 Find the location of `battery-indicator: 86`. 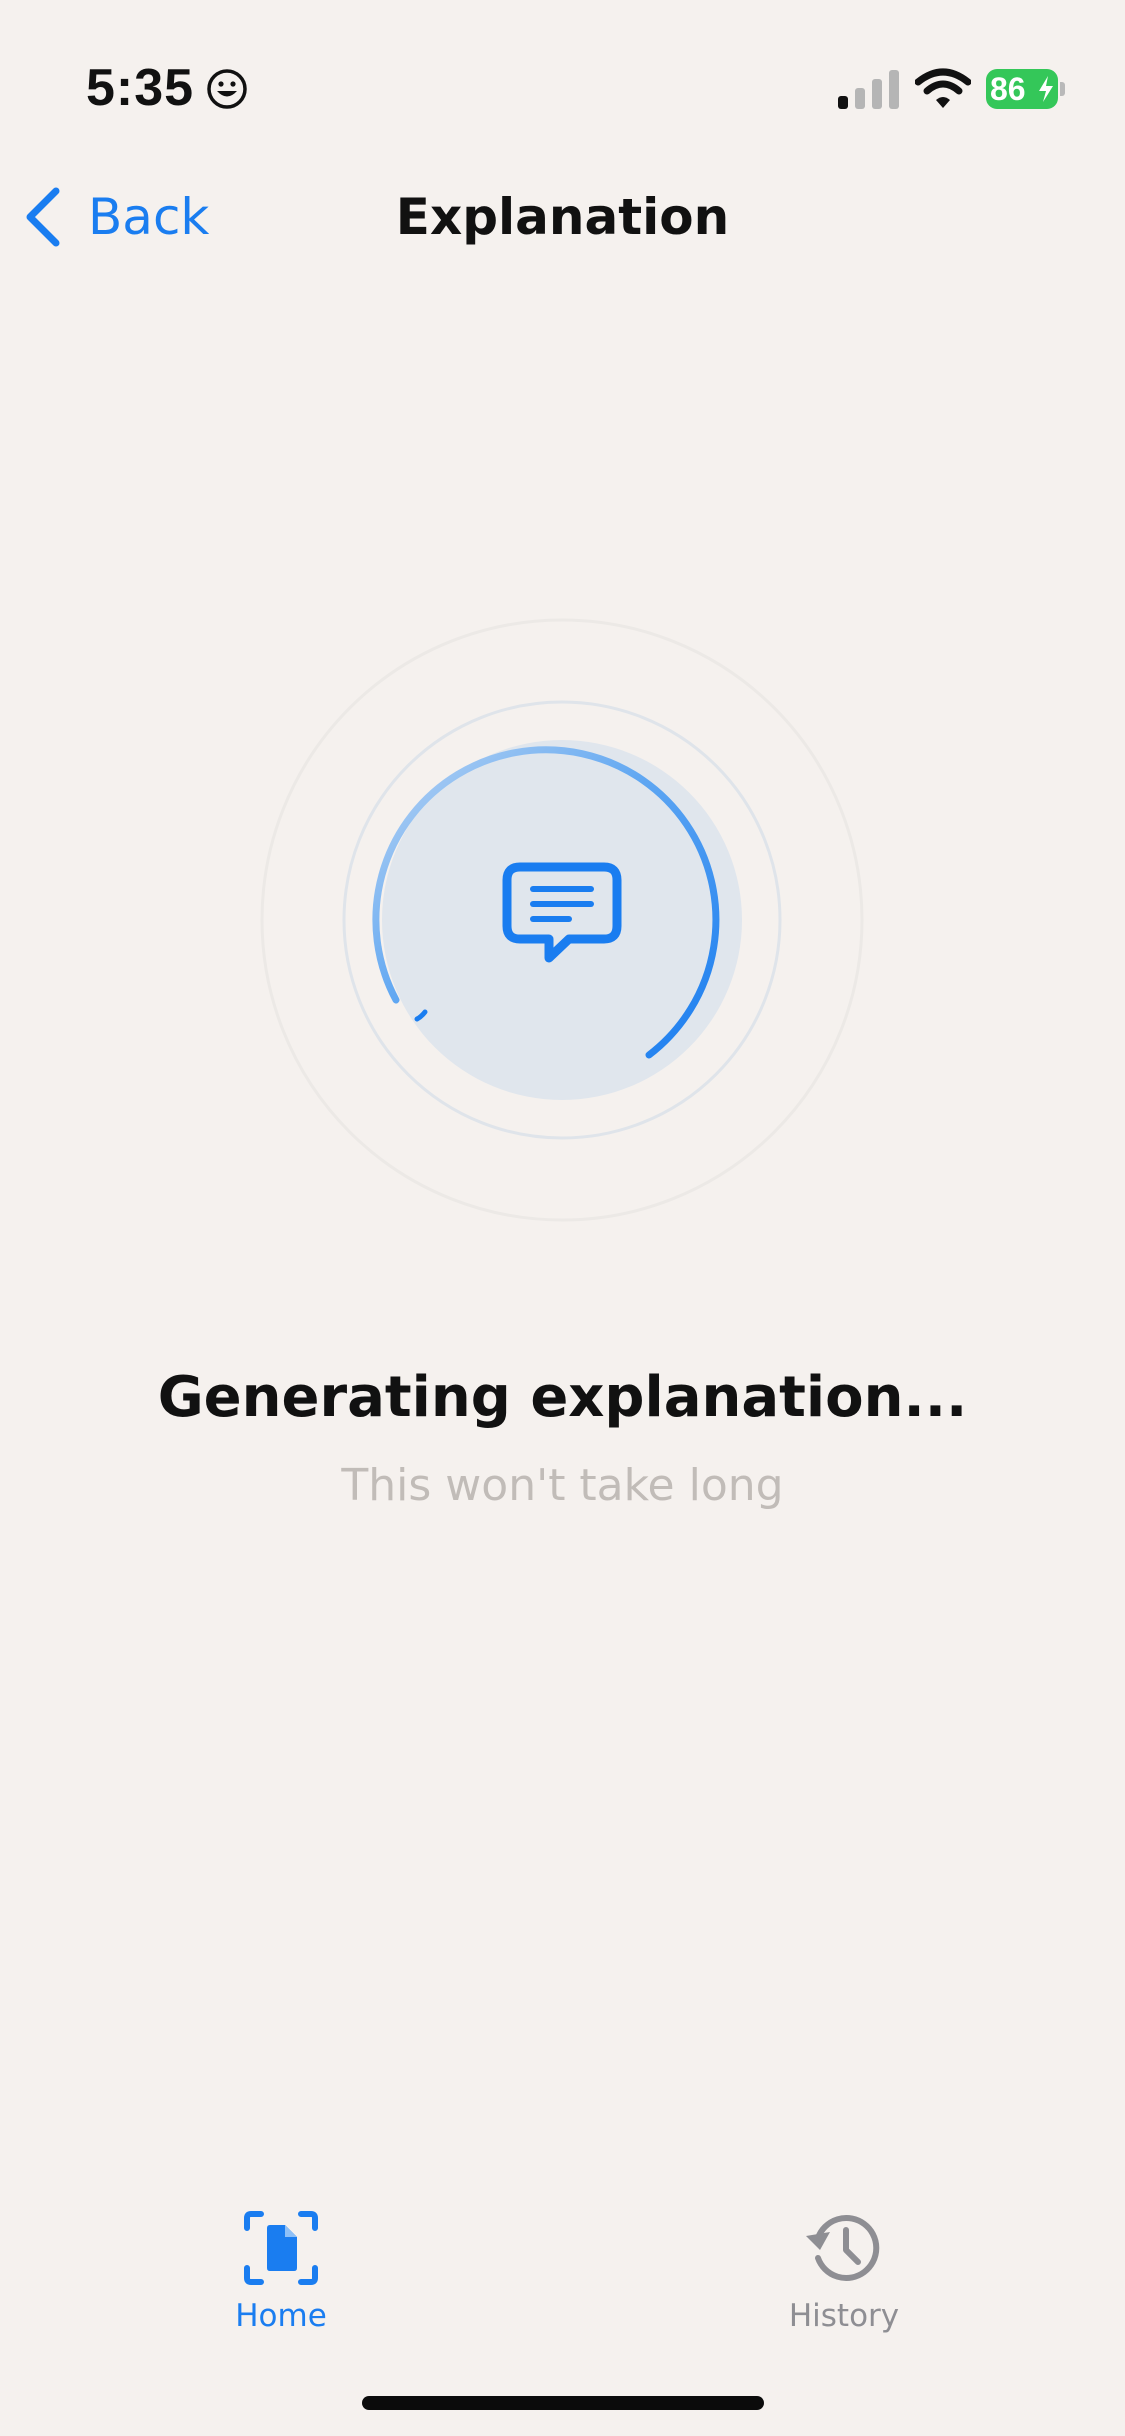

battery-indicator: 86 is located at coordinates (1026, 89).